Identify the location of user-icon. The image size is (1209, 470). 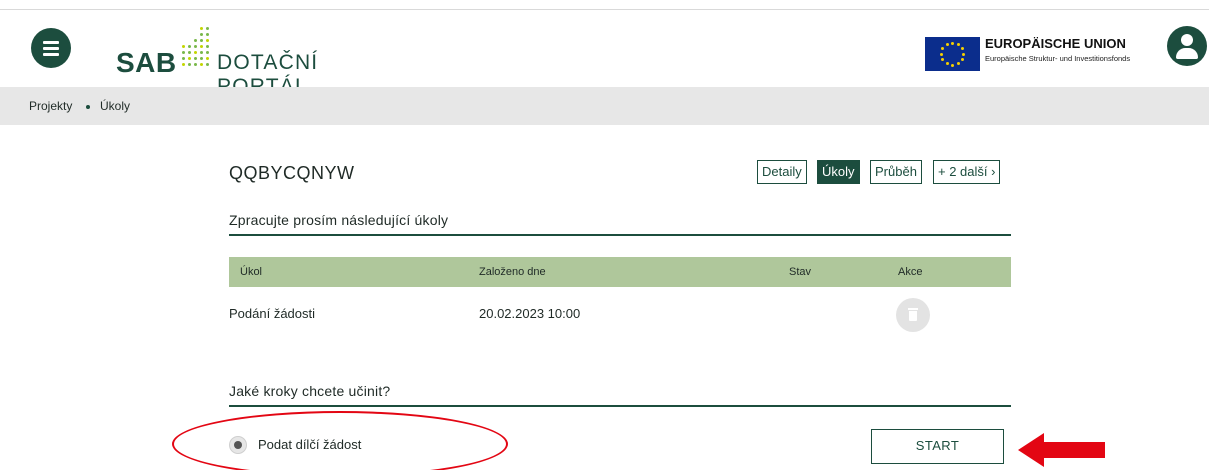
(1187, 46).